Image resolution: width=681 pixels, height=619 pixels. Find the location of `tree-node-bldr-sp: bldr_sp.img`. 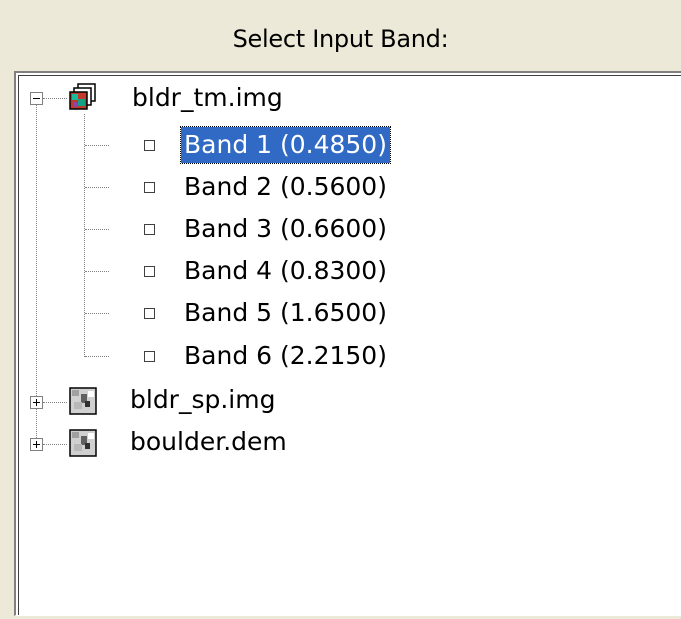

tree-node-bldr-sp: bldr_sp.img is located at coordinates (202, 400).